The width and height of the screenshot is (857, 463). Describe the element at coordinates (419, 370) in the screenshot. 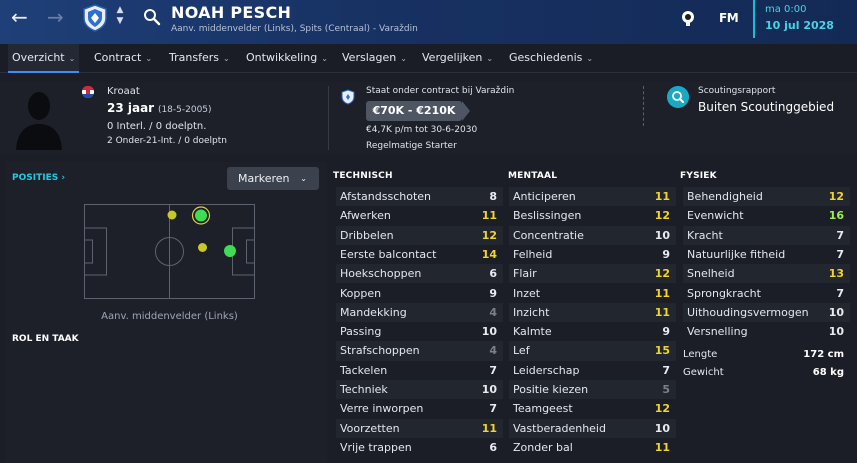

I see `attribute-row: Tackelen 7` at that location.